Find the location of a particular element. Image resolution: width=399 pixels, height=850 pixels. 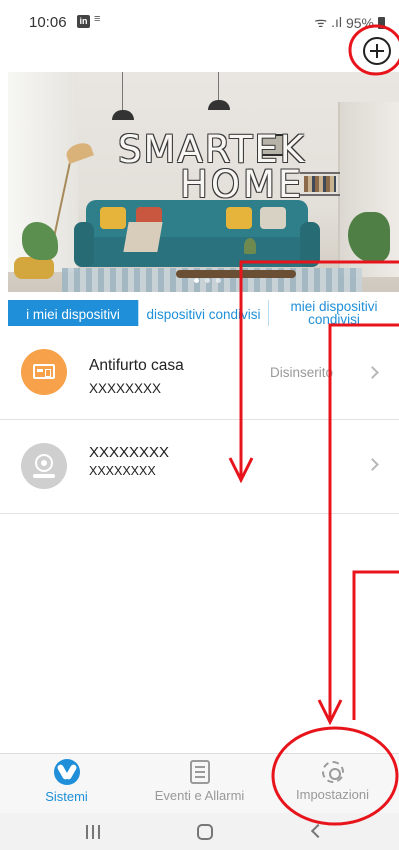

bottom-nav: Sistemi Eventi e Allarmi Impostazioni is located at coordinates (199, 783).